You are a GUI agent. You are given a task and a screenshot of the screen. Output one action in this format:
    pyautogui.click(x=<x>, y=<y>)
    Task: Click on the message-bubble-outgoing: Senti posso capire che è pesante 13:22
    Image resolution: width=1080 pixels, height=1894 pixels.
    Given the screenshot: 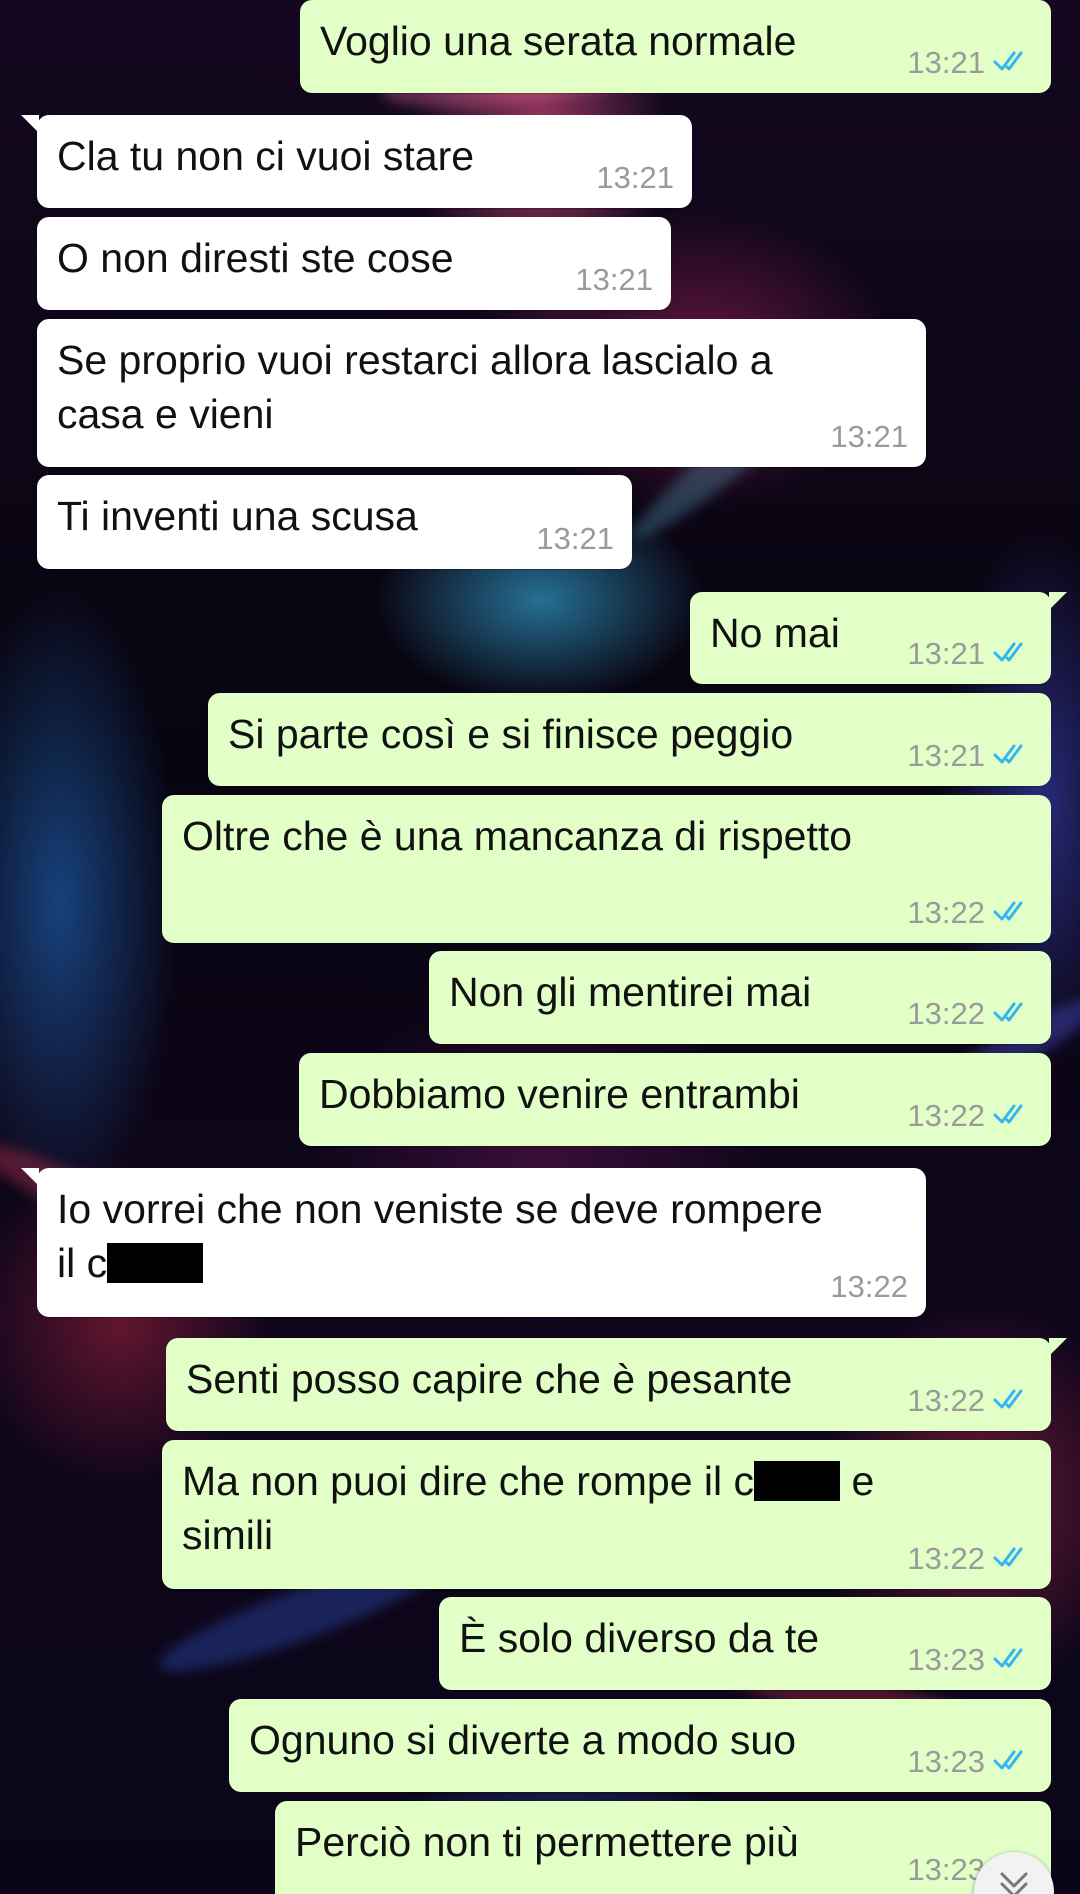 What is the action you would take?
    pyautogui.click(x=616, y=1384)
    